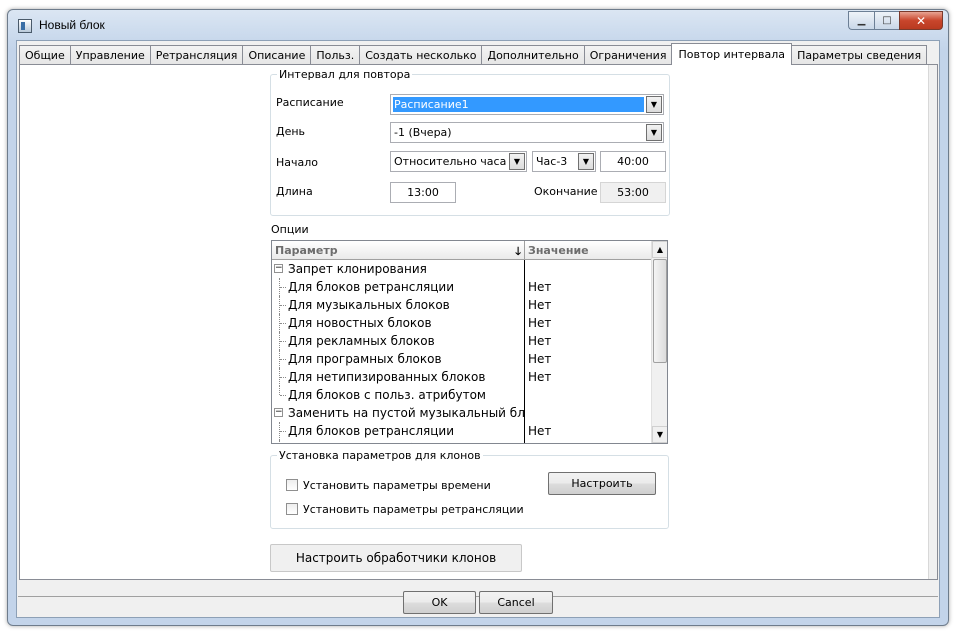 The width and height of the screenshot is (957, 633). I want to click on param-cell: Для рекламных блоков, so click(398, 341).